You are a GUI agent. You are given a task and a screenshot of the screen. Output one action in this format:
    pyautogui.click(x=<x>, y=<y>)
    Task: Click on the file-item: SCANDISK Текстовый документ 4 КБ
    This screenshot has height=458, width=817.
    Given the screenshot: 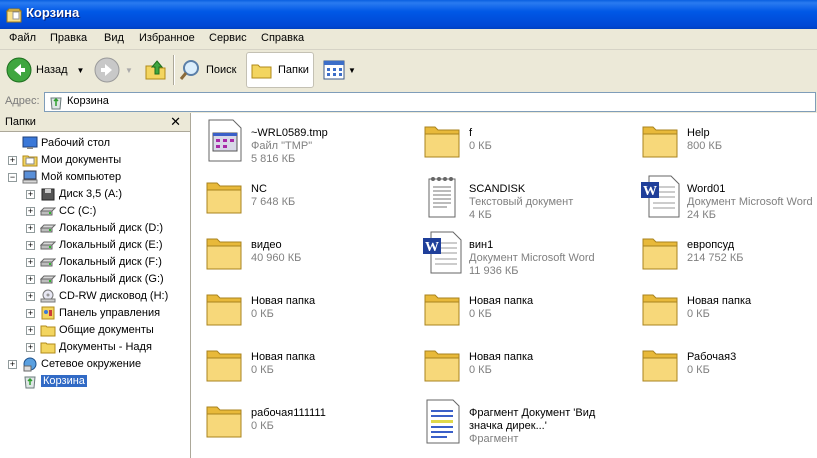 What is the action you would take?
    pyautogui.click(x=524, y=201)
    